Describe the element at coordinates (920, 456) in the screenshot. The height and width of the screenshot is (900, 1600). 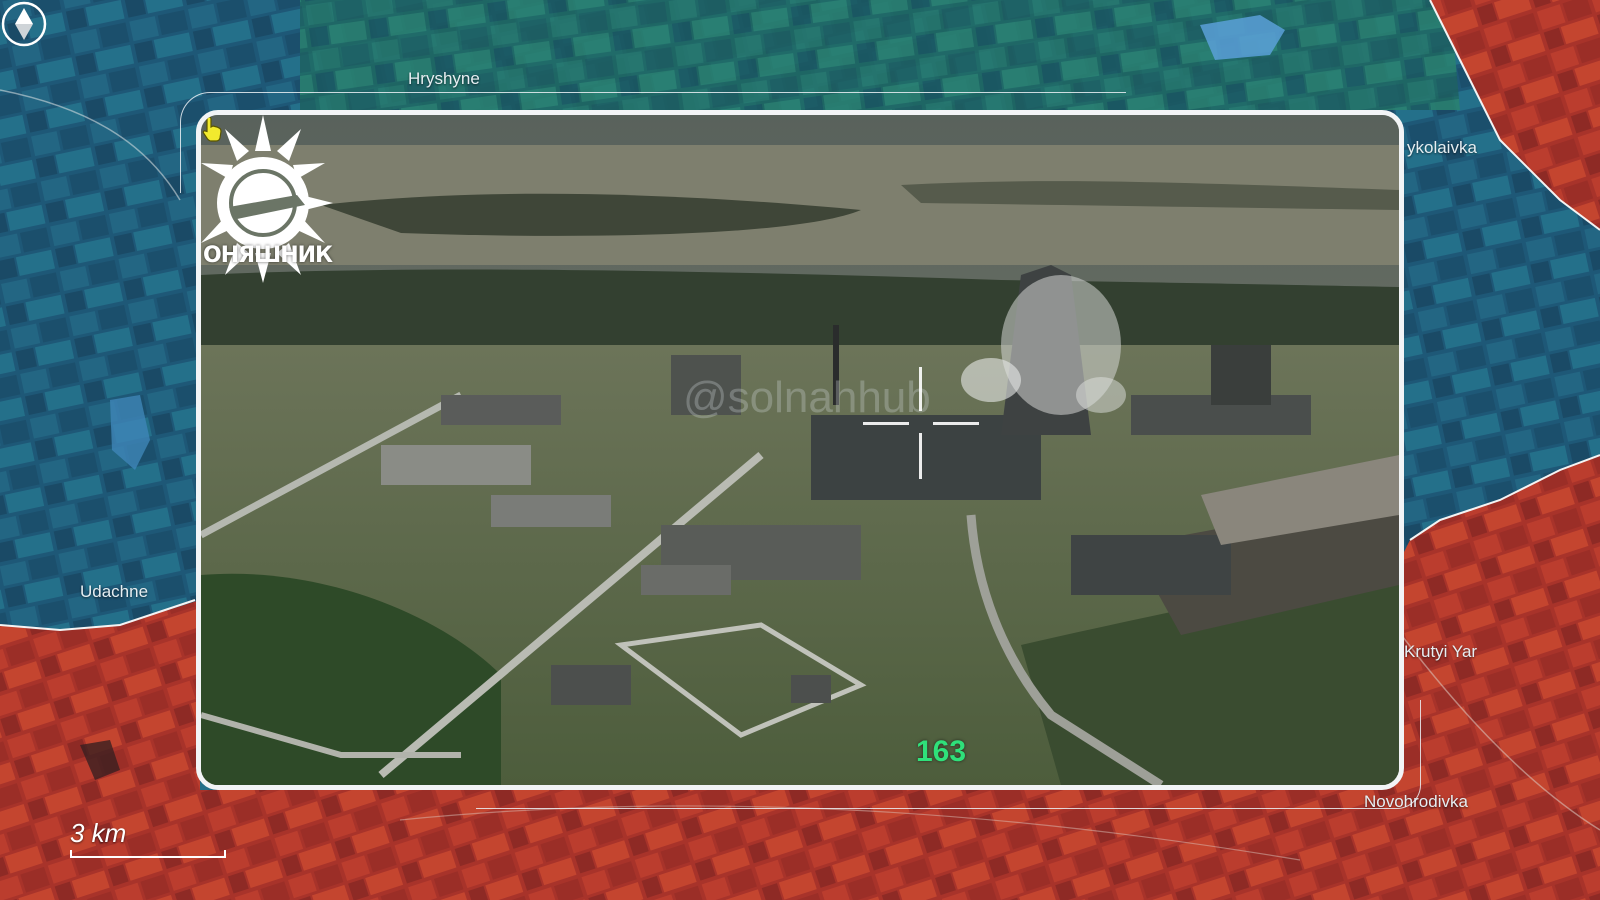
I see `crosshair-bottom` at that location.